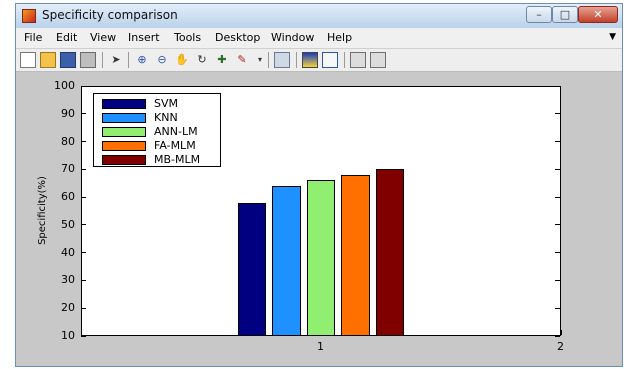 This screenshot has width=630, height=369. What do you see at coordinates (252, 269) in the screenshot?
I see `bar-svm` at bounding box center [252, 269].